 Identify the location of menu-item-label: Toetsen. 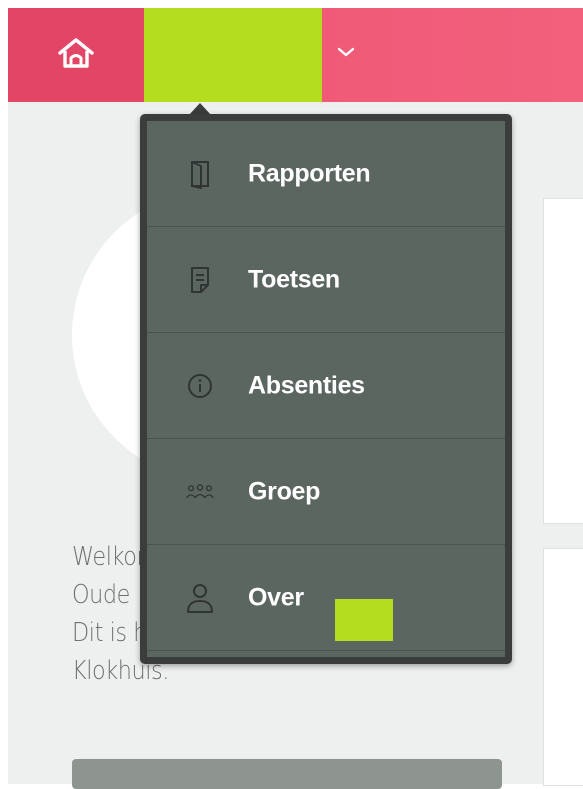
(294, 279).